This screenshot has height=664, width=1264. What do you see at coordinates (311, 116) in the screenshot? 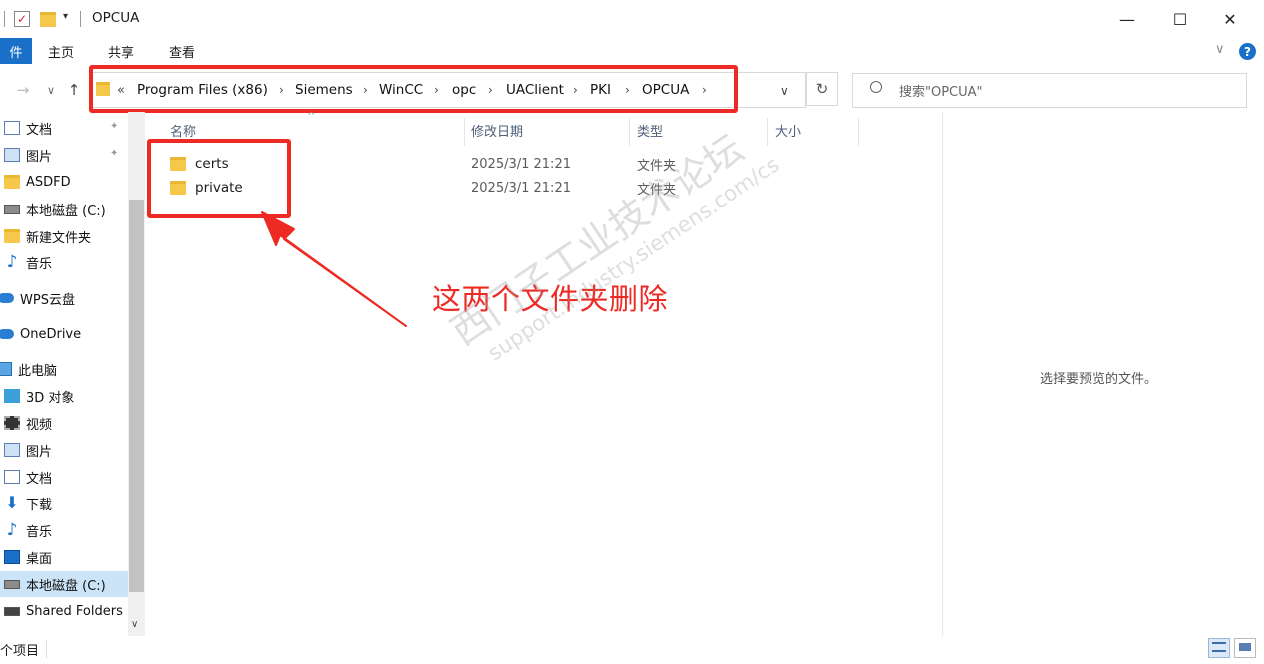
I see `sort-ascending-icon: ^` at bounding box center [311, 116].